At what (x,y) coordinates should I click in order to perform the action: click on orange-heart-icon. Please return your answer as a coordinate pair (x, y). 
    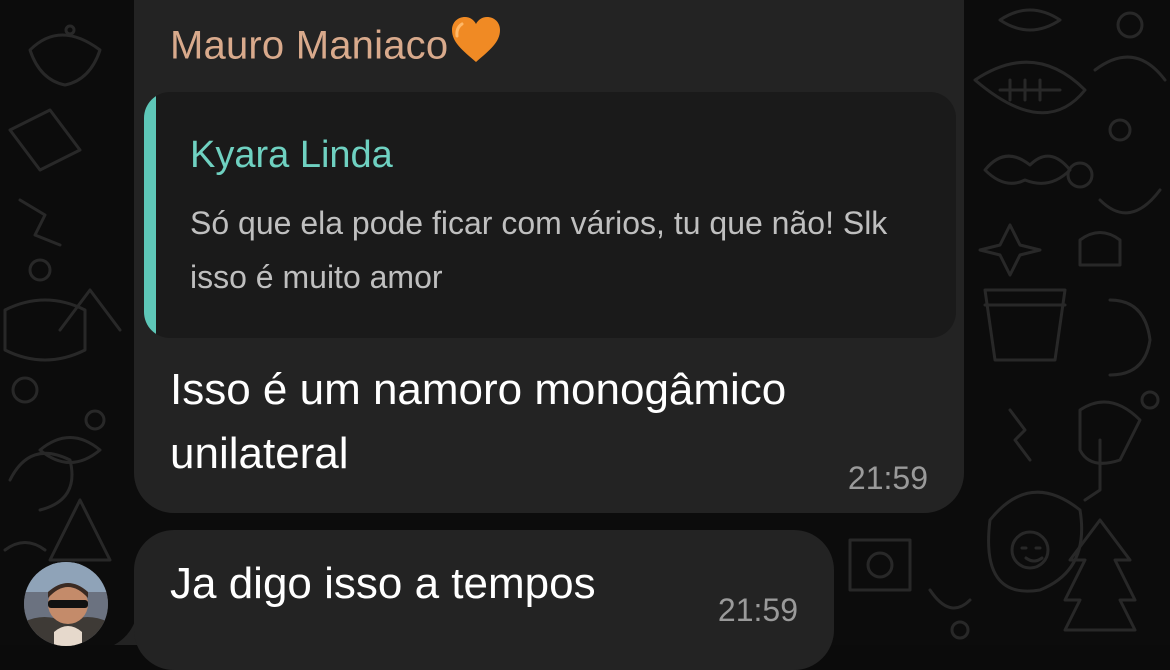
    Looking at the image, I should click on (476, 45).